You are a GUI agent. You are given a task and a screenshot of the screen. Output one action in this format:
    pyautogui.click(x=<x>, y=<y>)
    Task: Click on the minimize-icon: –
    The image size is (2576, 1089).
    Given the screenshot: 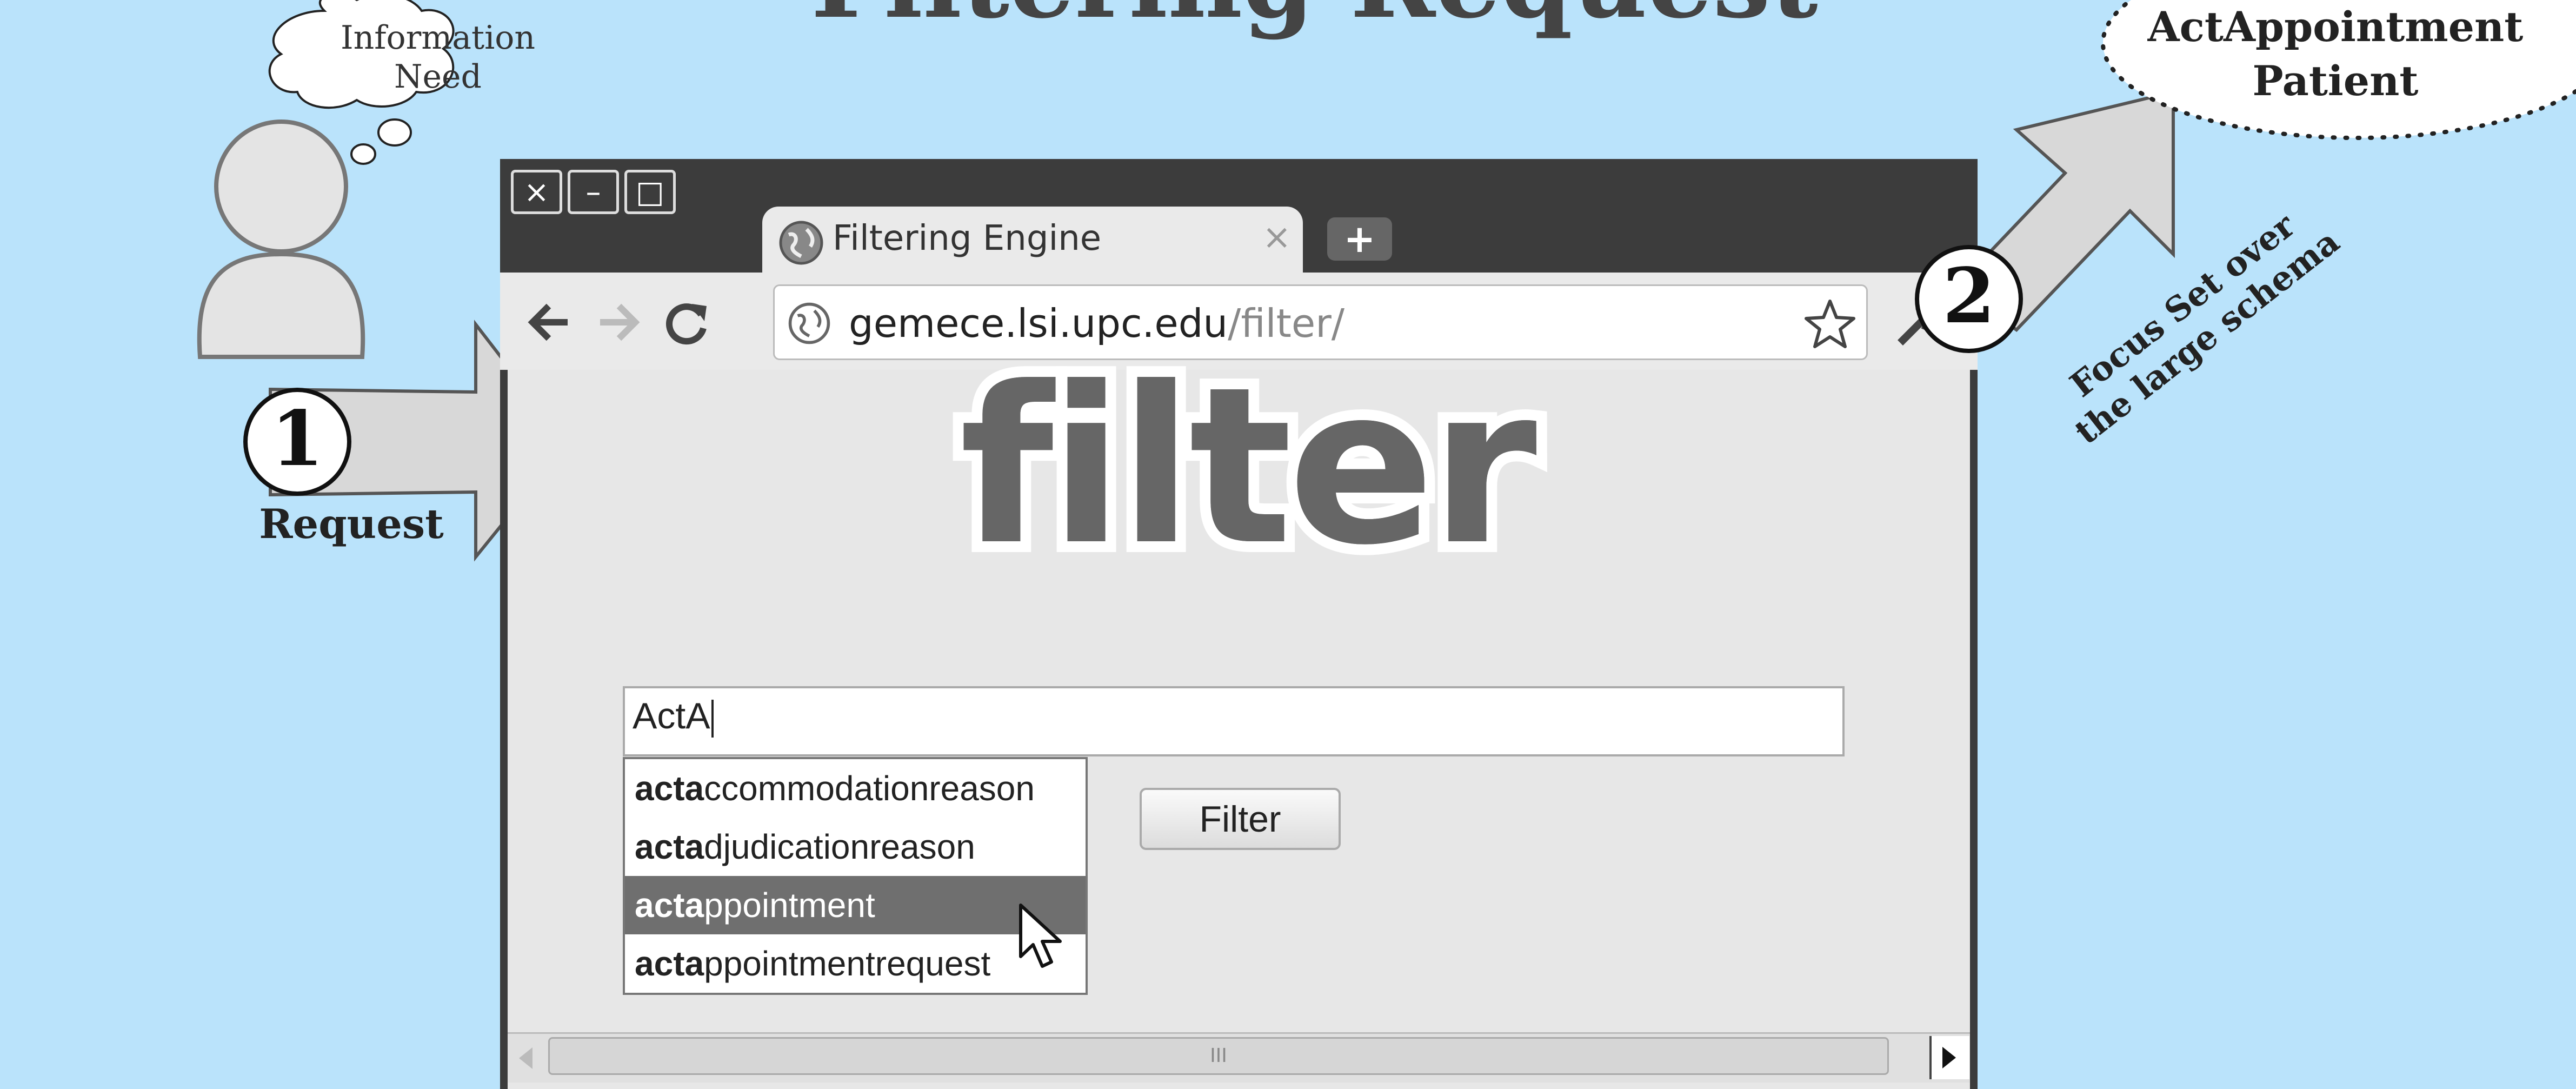 What is the action you would take?
    pyautogui.click(x=593, y=192)
    